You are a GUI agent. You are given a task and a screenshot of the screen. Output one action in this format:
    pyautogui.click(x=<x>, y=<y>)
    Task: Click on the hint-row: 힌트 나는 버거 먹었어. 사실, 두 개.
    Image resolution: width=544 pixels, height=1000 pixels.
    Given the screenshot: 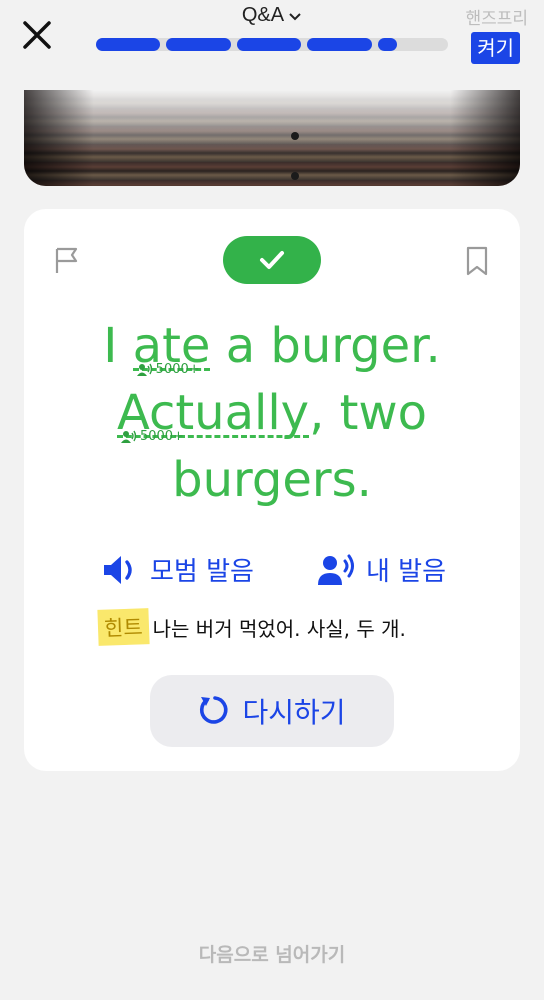 What is the action you would take?
    pyautogui.click(x=251, y=627)
    